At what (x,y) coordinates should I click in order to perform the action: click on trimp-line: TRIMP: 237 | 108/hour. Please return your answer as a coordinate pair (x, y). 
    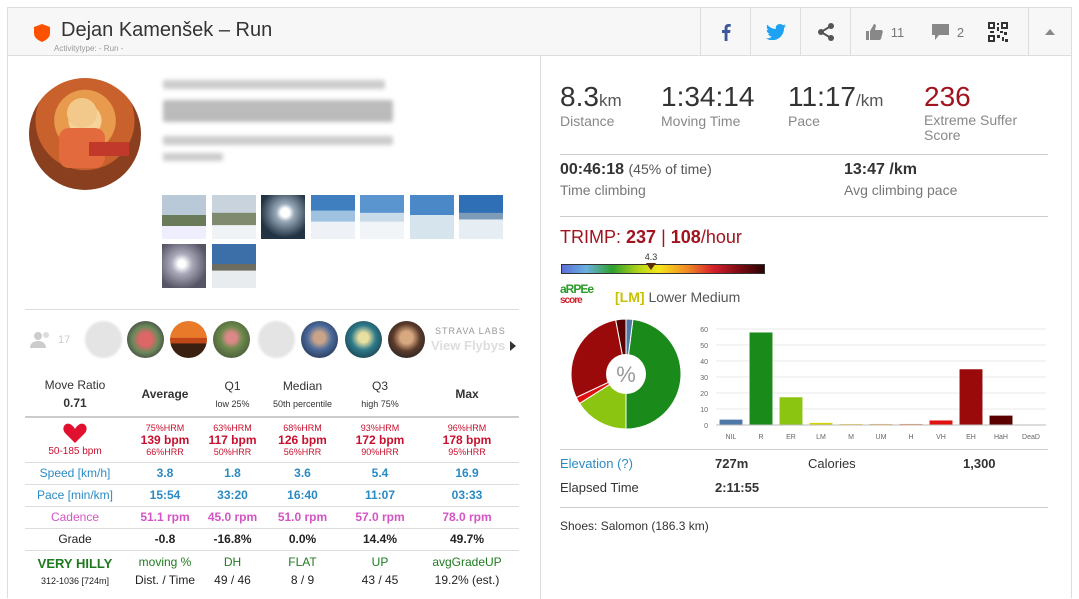
    Looking at the image, I should click on (651, 237).